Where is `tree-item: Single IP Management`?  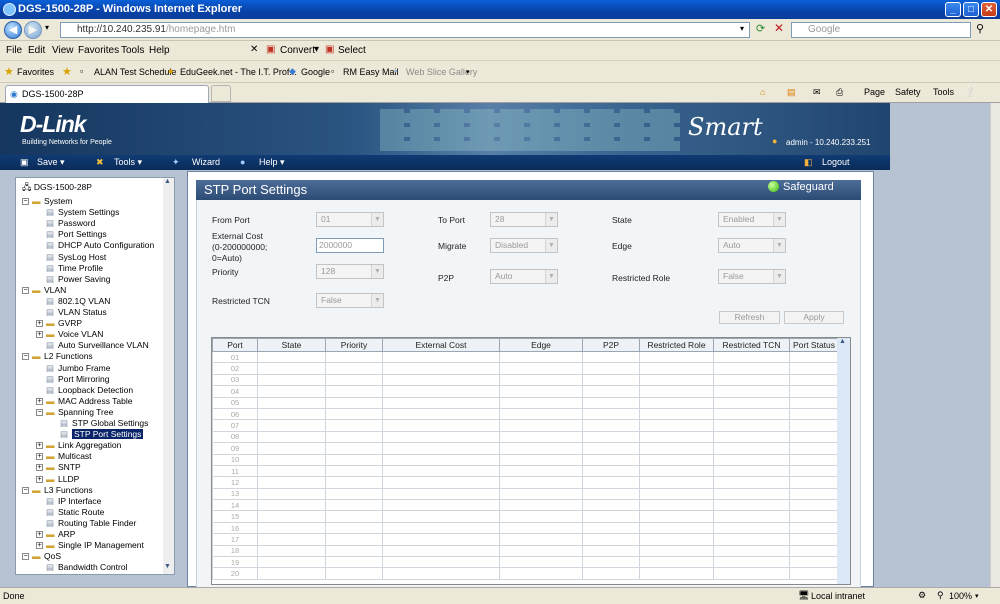
tree-item: Single IP Management is located at coordinates (101, 545).